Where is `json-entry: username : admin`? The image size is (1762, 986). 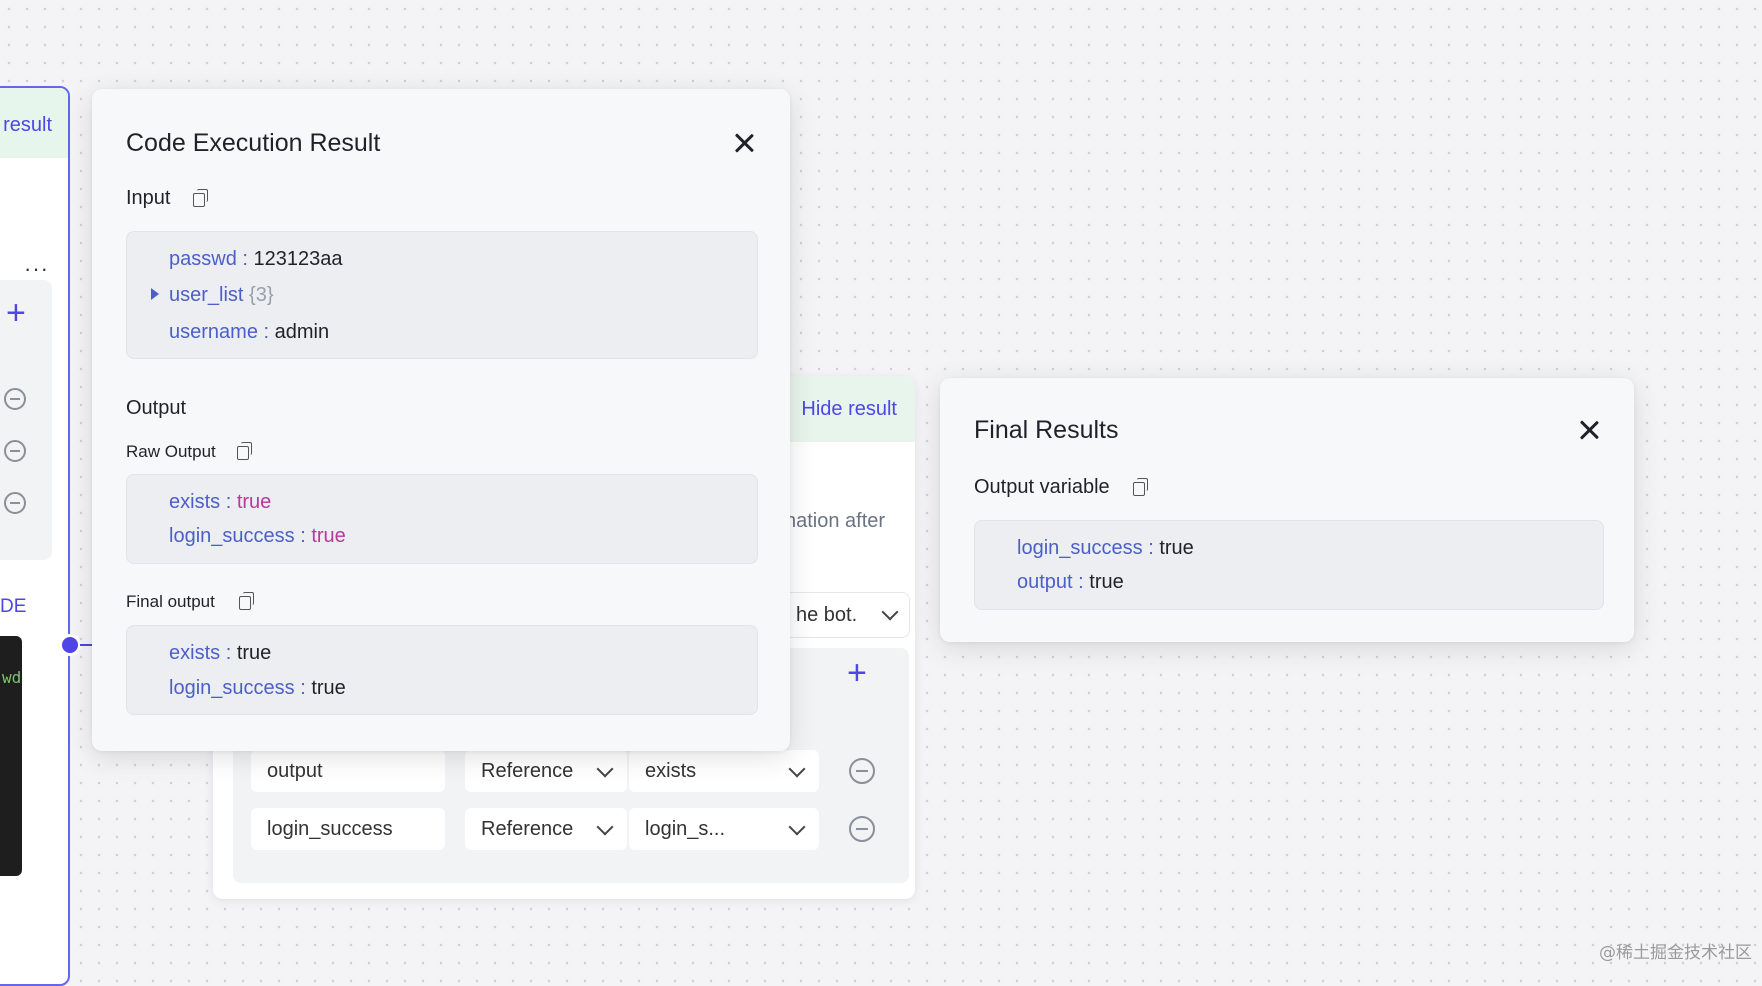 json-entry: username : admin is located at coordinates (249, 332).